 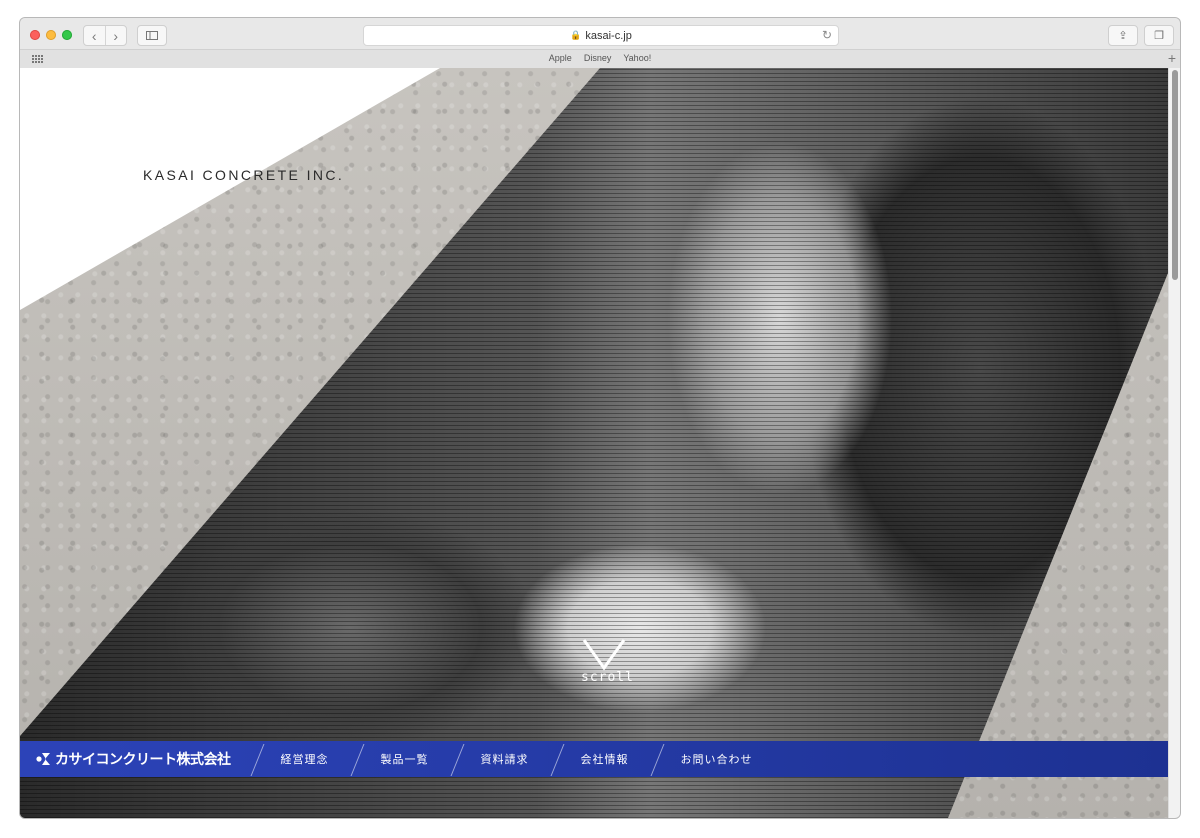 I want to click on close-window-button, so click(x=35, y=35).